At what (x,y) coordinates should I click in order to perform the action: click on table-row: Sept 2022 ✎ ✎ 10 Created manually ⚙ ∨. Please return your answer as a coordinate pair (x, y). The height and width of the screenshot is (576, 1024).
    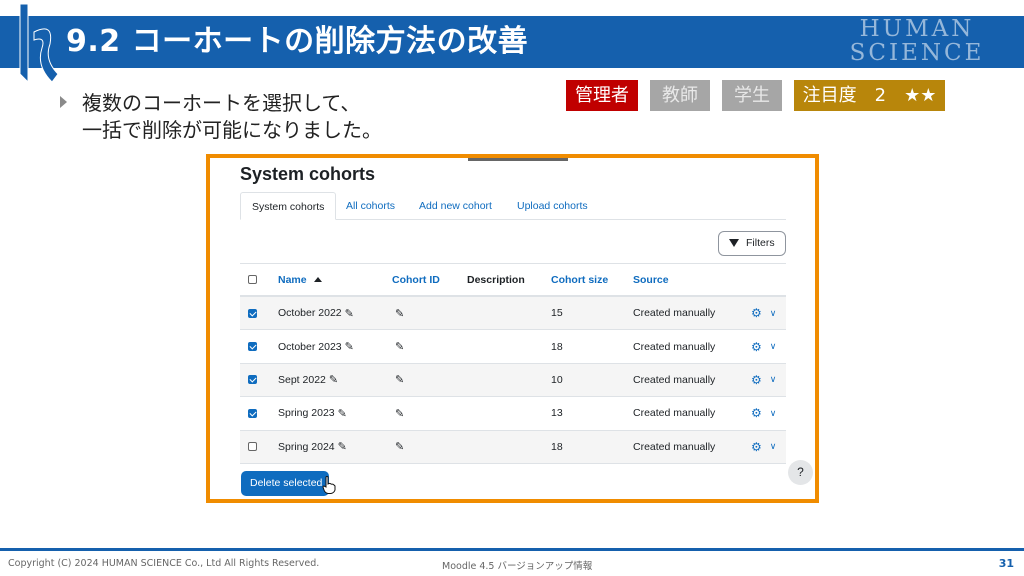
    Looking at the image, I should click on (513, 380).